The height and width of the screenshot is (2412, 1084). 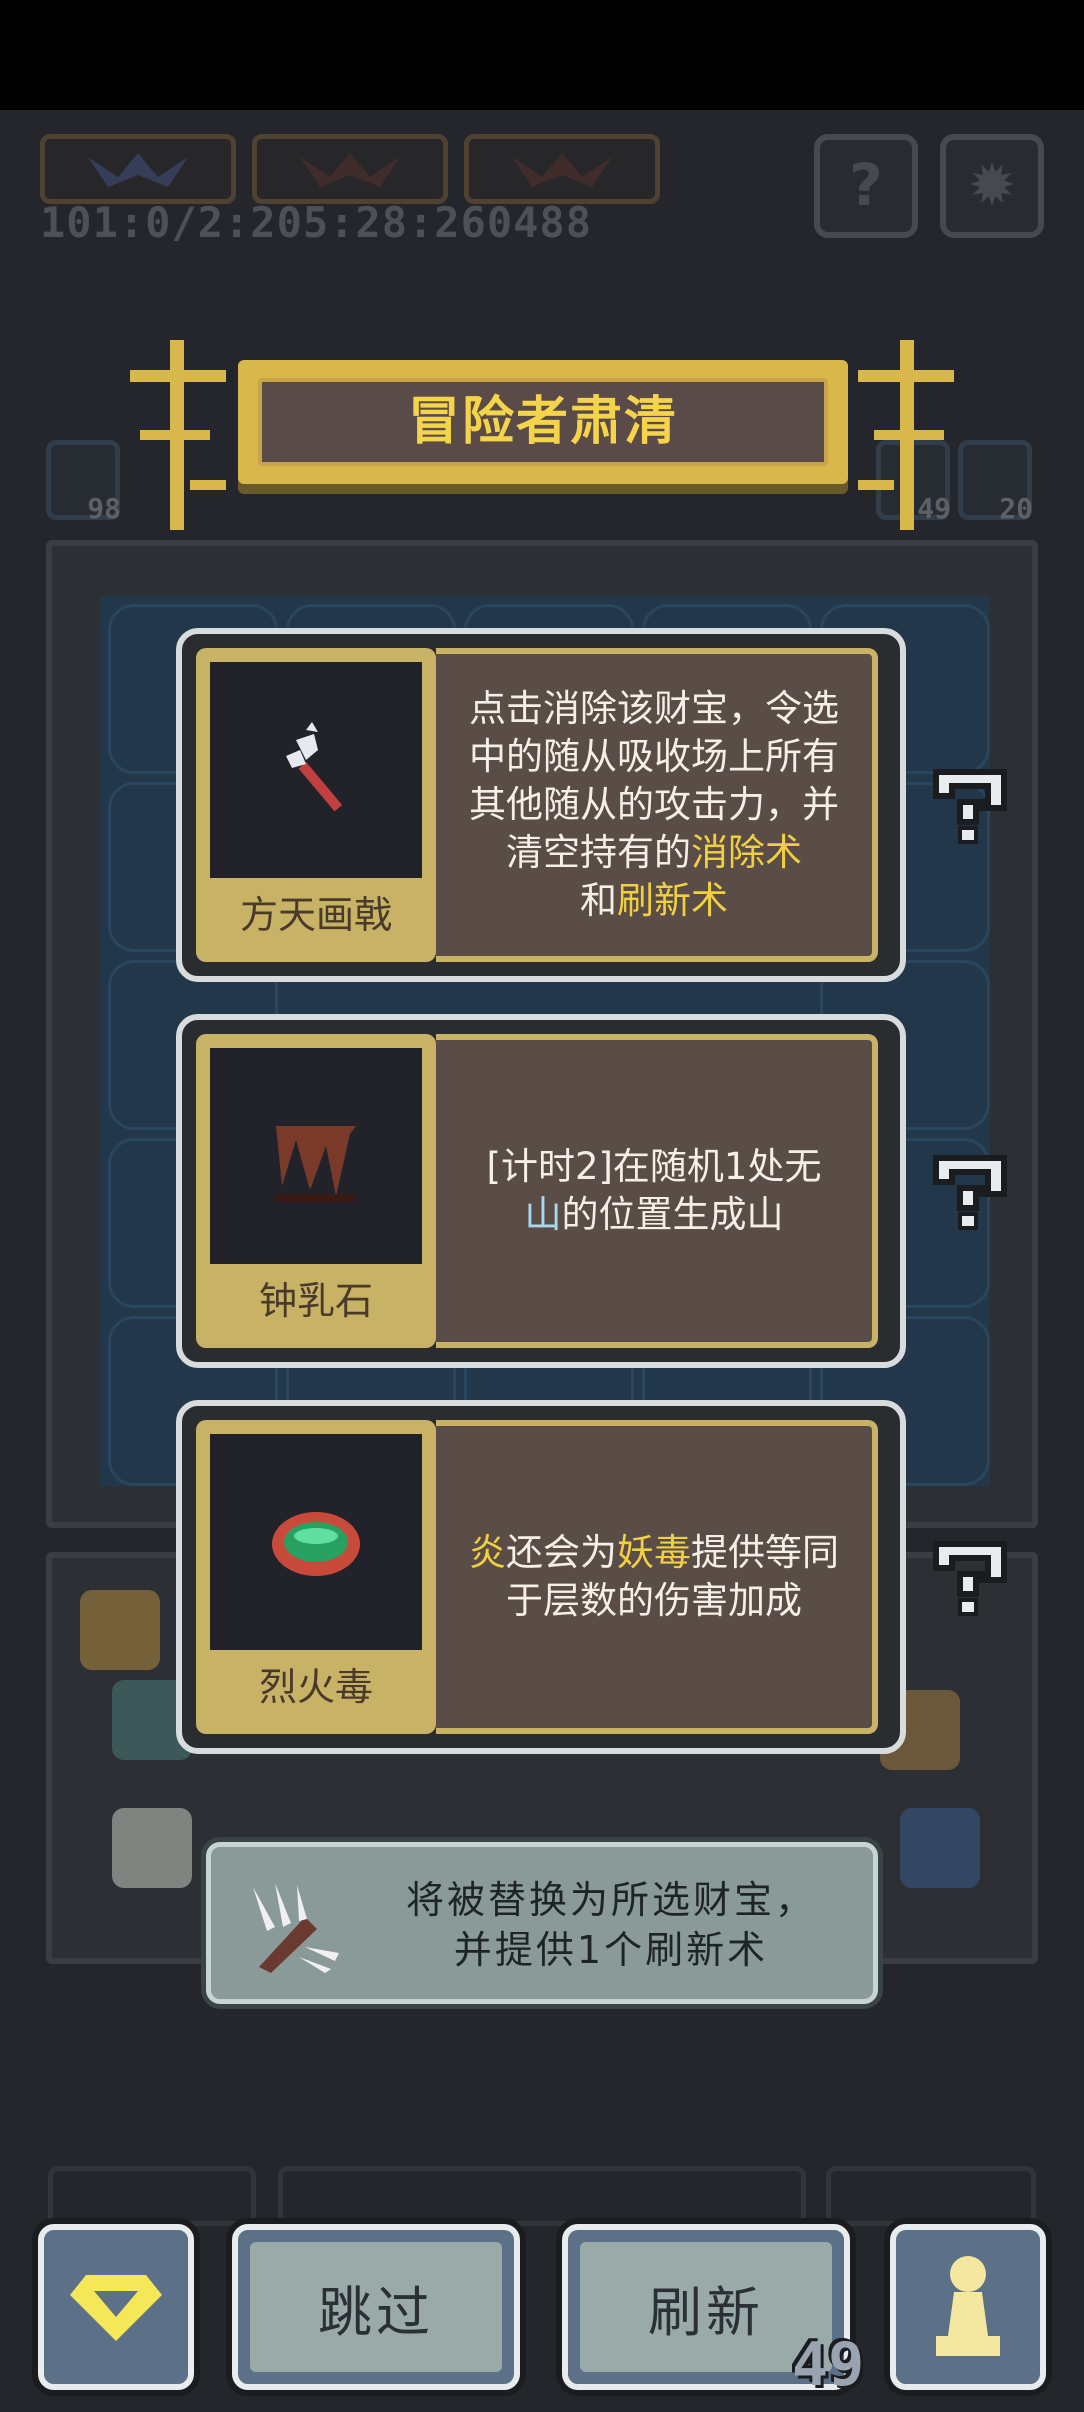 What do you see at coordinates (178, 435) in the screenshot?
I see `banner-post-left` at bounding box center [178, 435].